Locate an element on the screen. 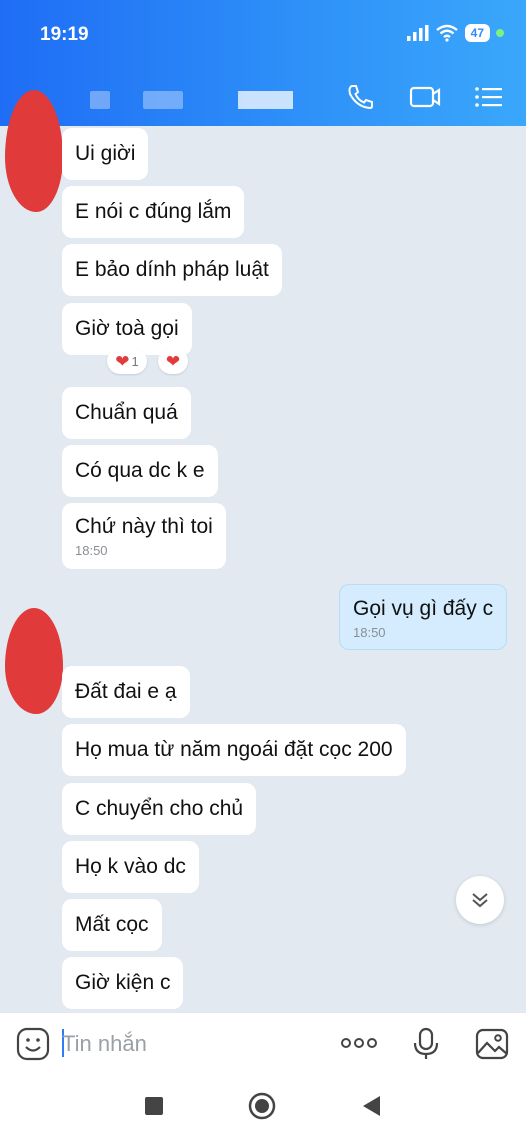  message-text: Họ mua từ năm ngoái đặt cọc 200 is located at coordinates (234, 749).